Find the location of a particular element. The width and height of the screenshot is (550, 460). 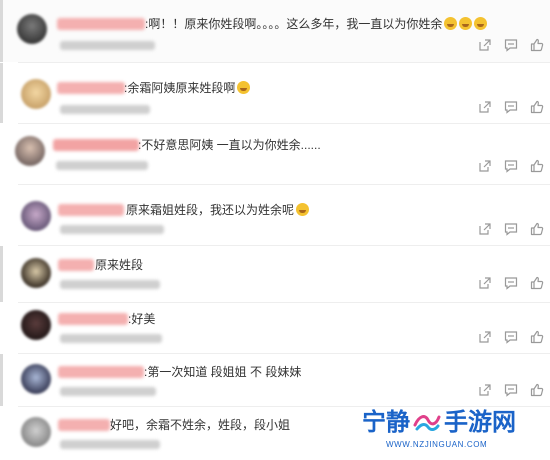

watermark-title-left: 宁静 is located at coordinates (386, 422).